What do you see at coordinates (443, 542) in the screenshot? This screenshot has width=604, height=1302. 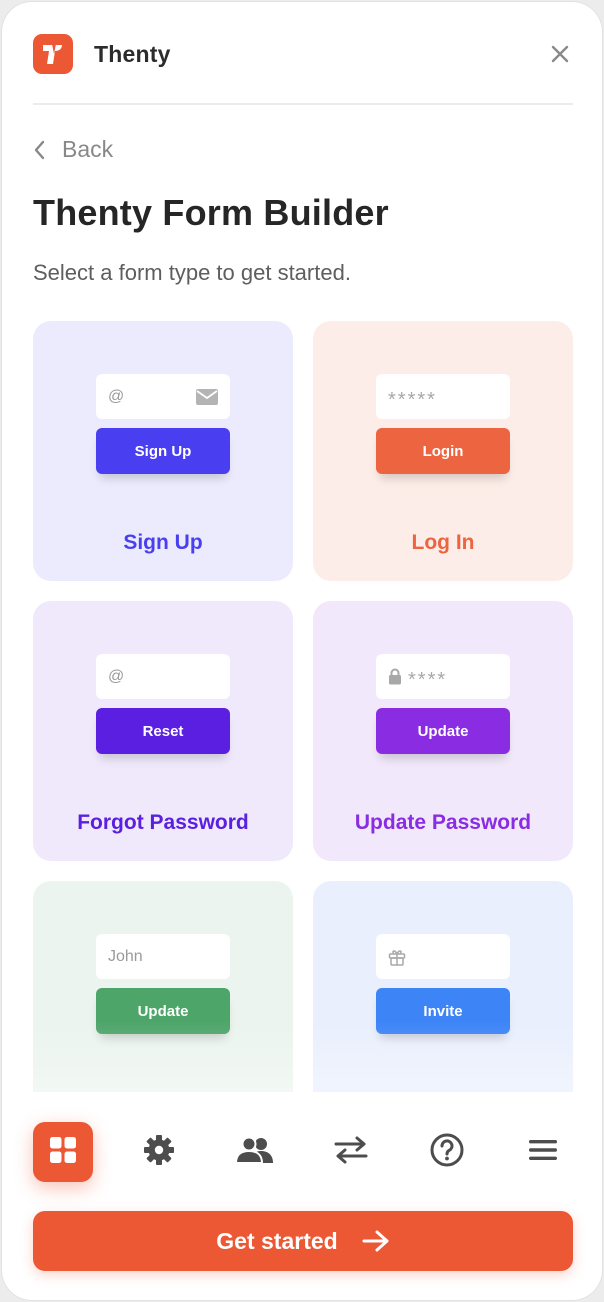 I see `card-label: Log In` at bounding box center [443, 542].